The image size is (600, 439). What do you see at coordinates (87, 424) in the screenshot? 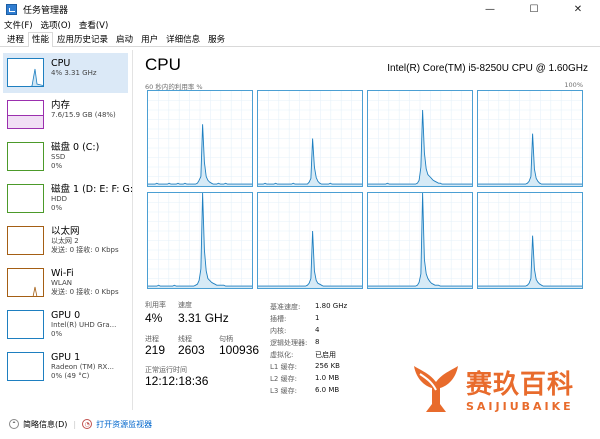
I see `resource-monitor-icon: ◔` at bounding box center [87, 424].